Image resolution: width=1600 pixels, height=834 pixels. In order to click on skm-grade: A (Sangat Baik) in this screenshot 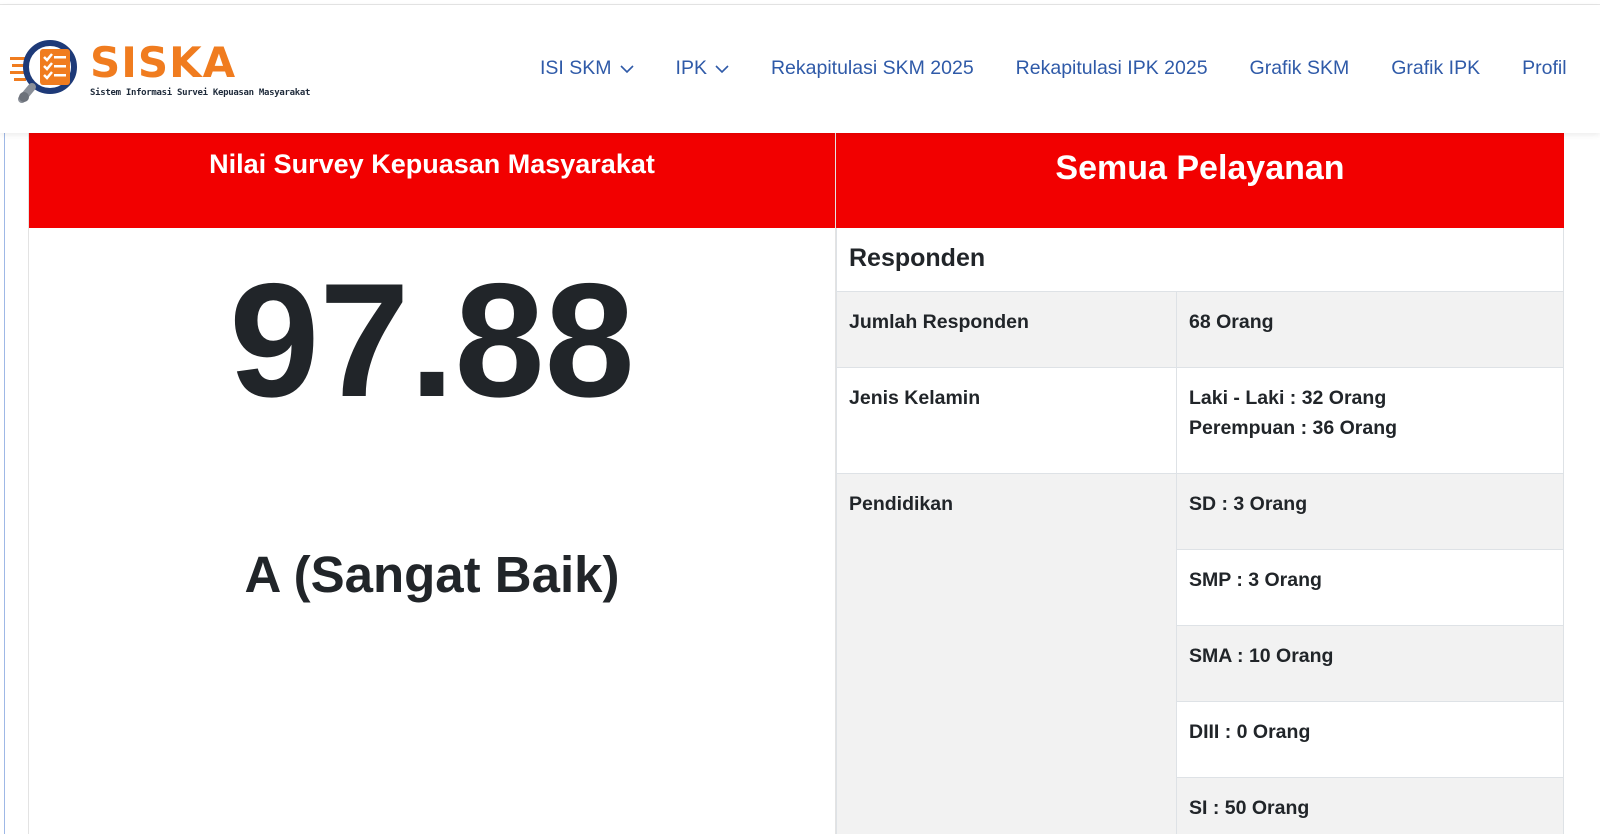, I will do `click(432, 574)`.